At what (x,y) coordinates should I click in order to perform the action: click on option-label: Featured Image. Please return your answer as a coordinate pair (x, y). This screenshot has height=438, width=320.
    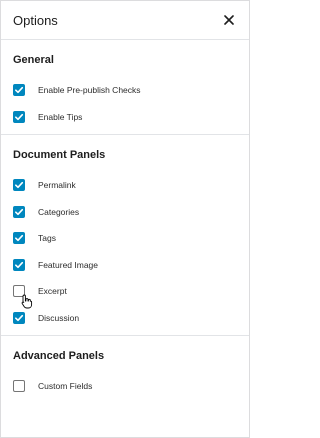
    Looking at the image, I should click on (68, 265).